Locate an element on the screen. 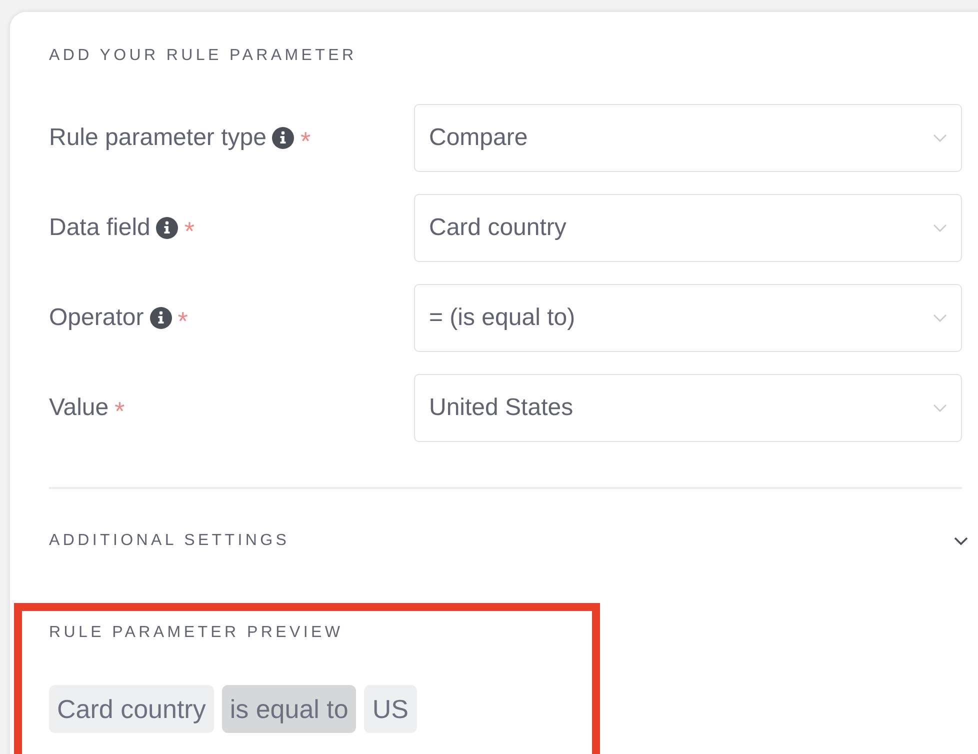  section-heading: ADD YOUR RULE PARAMETER is located at coordinates (203, 56).